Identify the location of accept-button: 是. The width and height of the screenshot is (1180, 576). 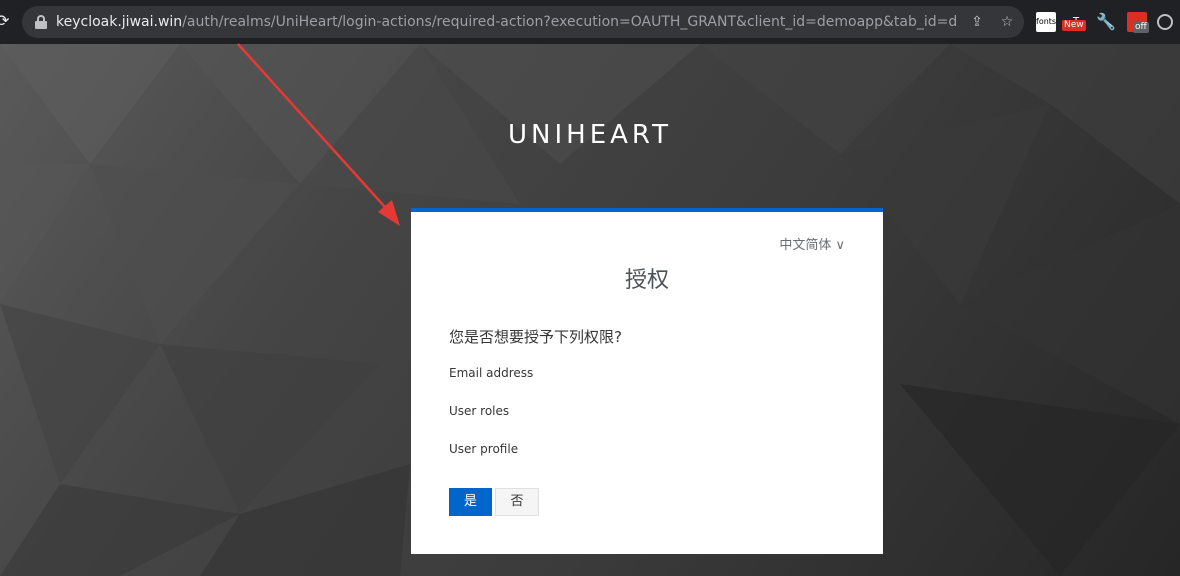
(470, 502).